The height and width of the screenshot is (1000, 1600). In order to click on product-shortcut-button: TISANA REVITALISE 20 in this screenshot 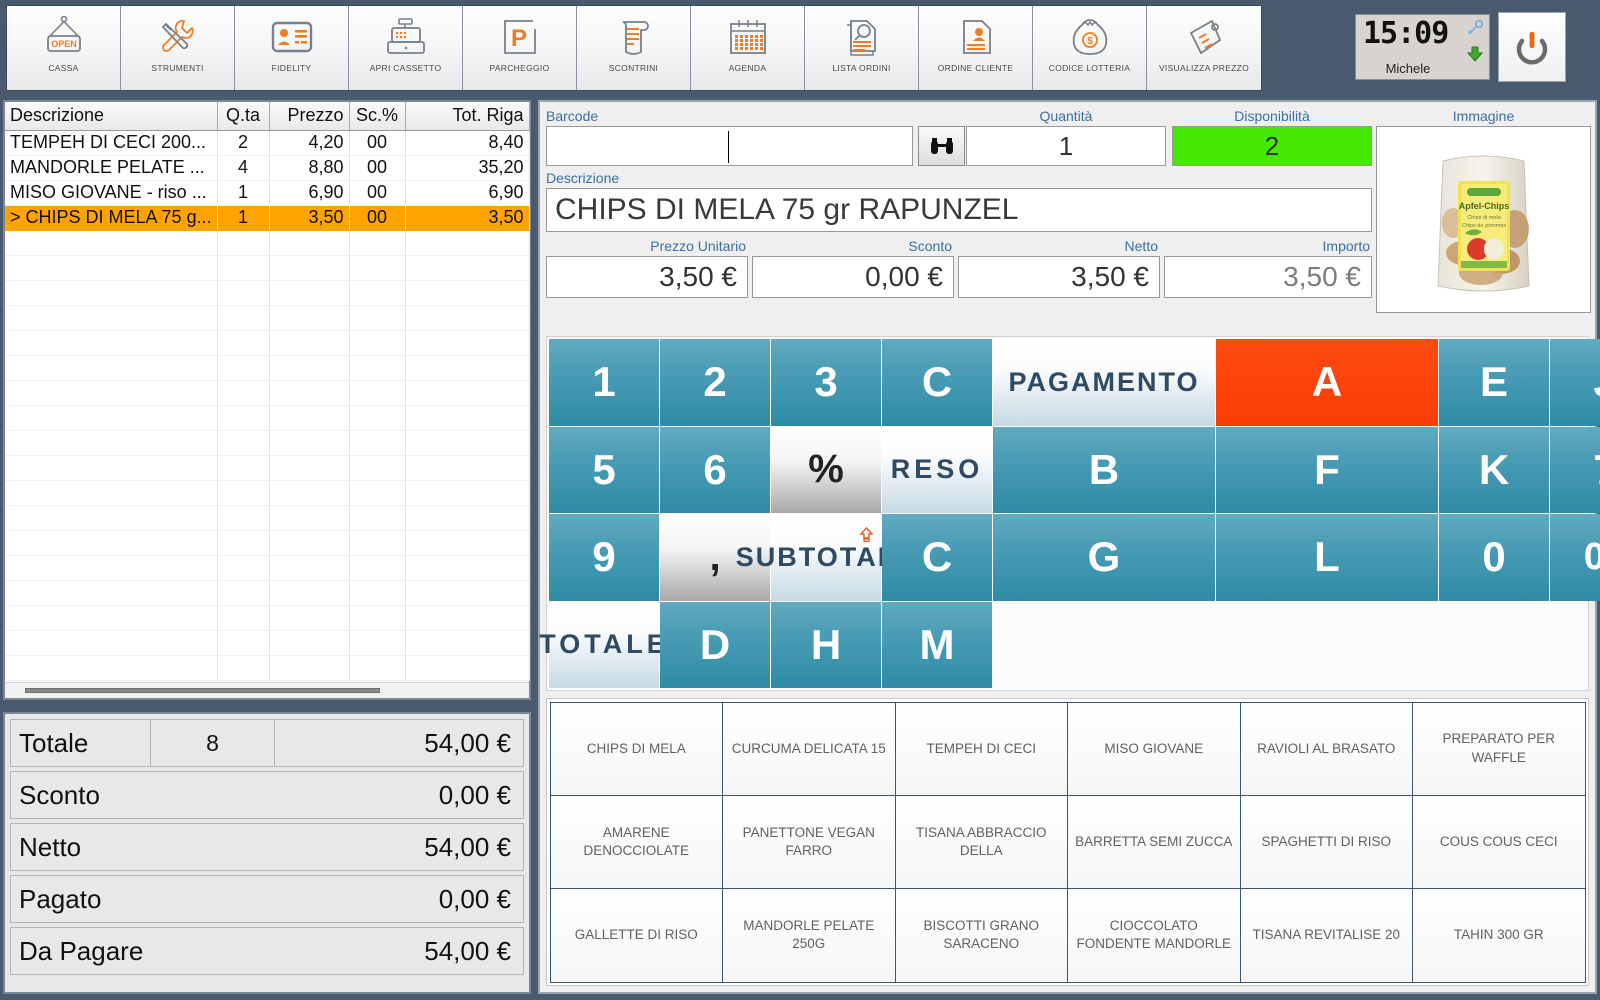, I will do `click(1326, 935)`.